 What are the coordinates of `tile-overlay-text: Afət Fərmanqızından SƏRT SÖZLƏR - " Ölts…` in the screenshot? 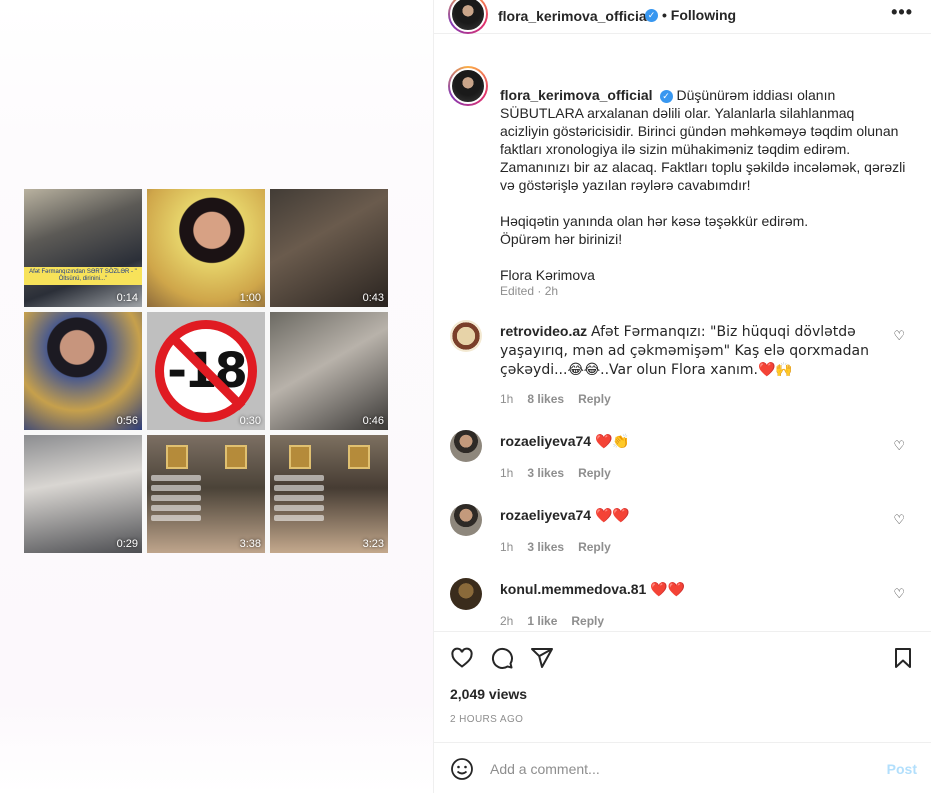 It's located at (83, 276).